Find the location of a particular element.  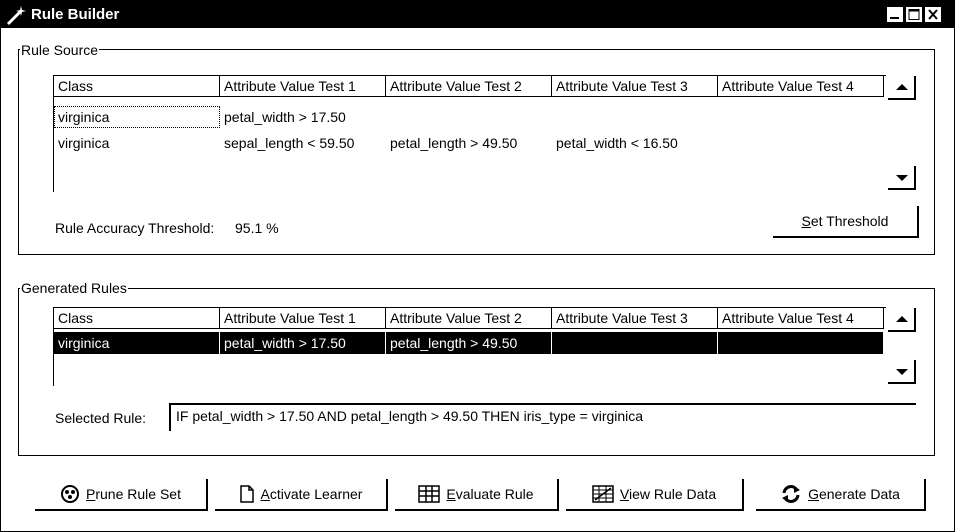

document-icon is located at coordinates (246, 494).